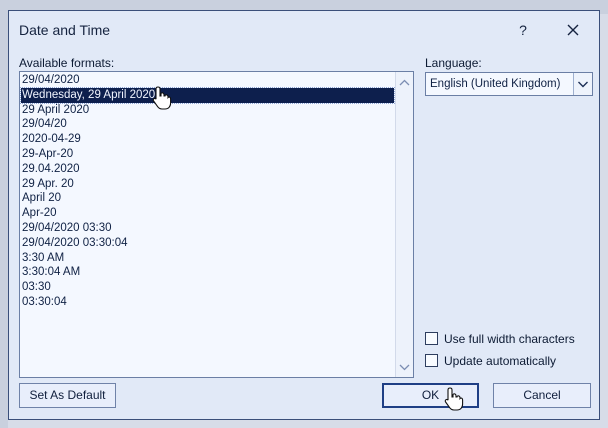 The width and height of the screenshot is (608, 428). What do you see at coordinates (404, 224) in the screenshot?
I see `formats-scrollbar` at bounding box center [404, 224].